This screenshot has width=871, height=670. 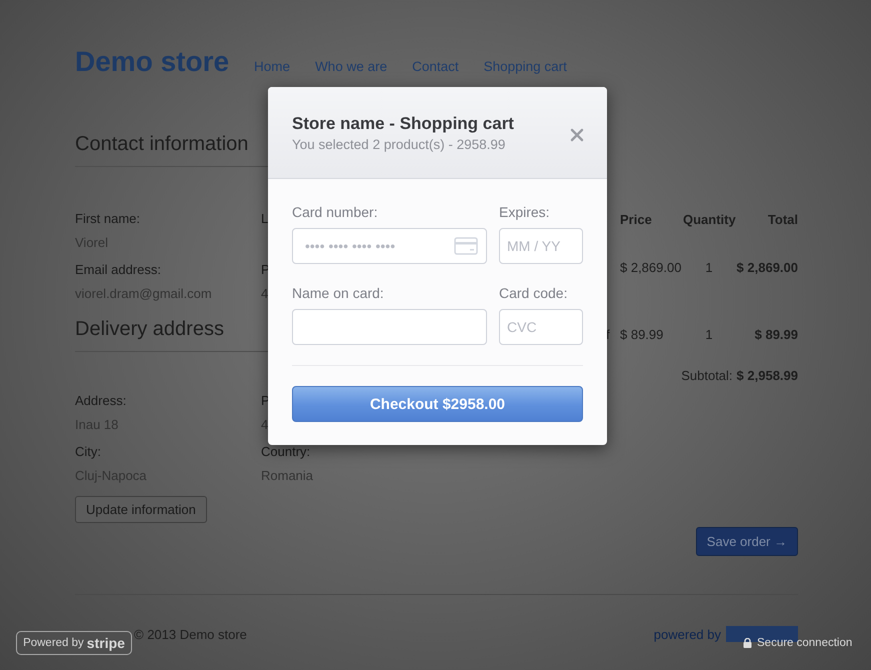 I want to click on checkout-button: Checkout $2958.00, so click(x=437, y=404).